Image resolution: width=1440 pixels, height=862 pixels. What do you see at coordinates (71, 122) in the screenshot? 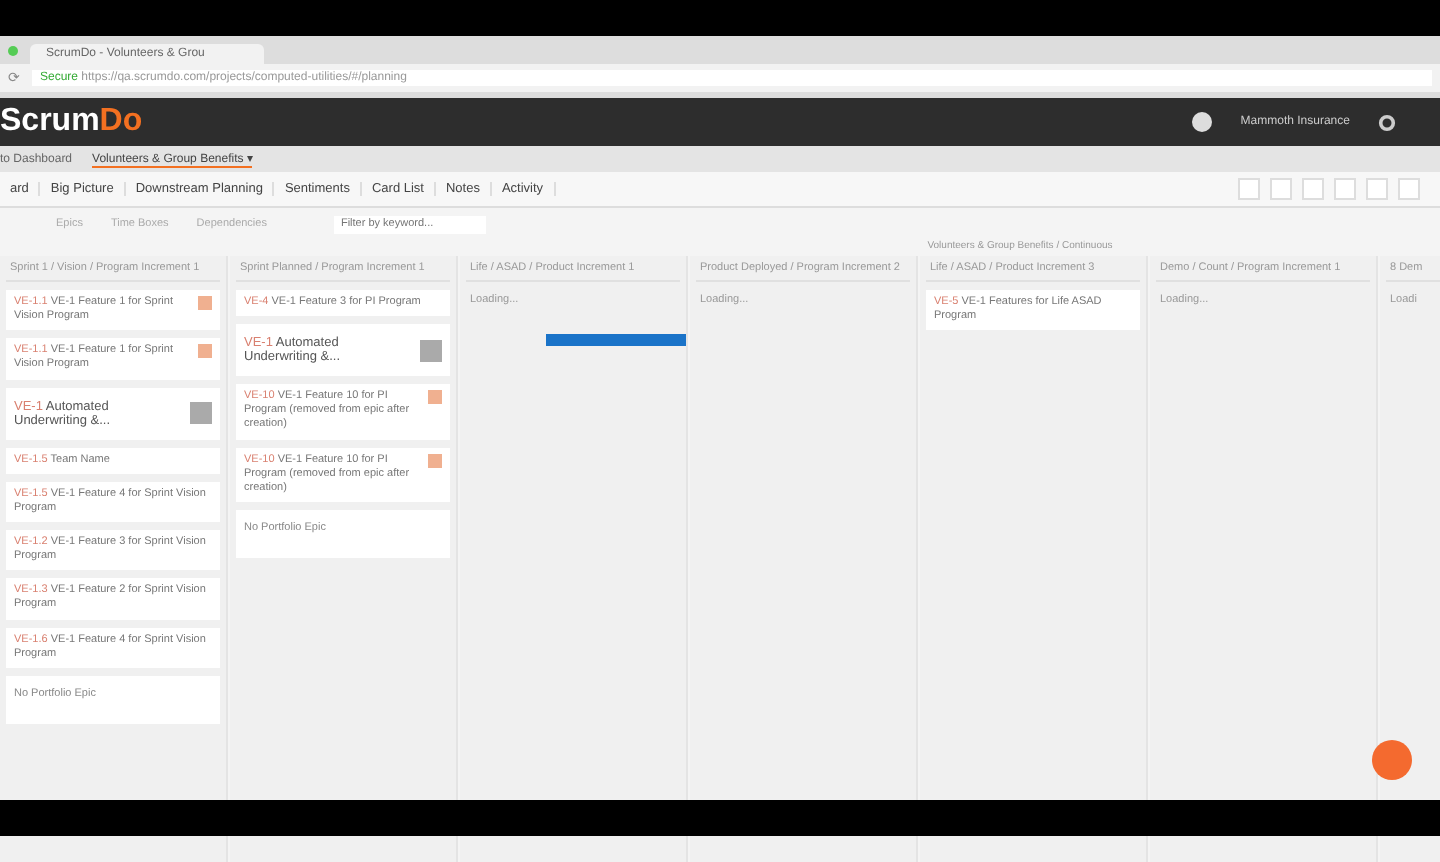
I see `scrumdo-logo: ScrumDo` at bounding box center [71, 122].